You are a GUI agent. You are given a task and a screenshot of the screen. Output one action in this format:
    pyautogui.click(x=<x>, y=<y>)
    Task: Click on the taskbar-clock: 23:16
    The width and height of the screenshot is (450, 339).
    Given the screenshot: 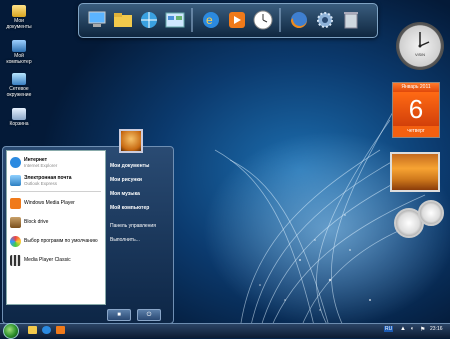 What is the action you would take?
    pyautogui.click(x=436, y=329)
    